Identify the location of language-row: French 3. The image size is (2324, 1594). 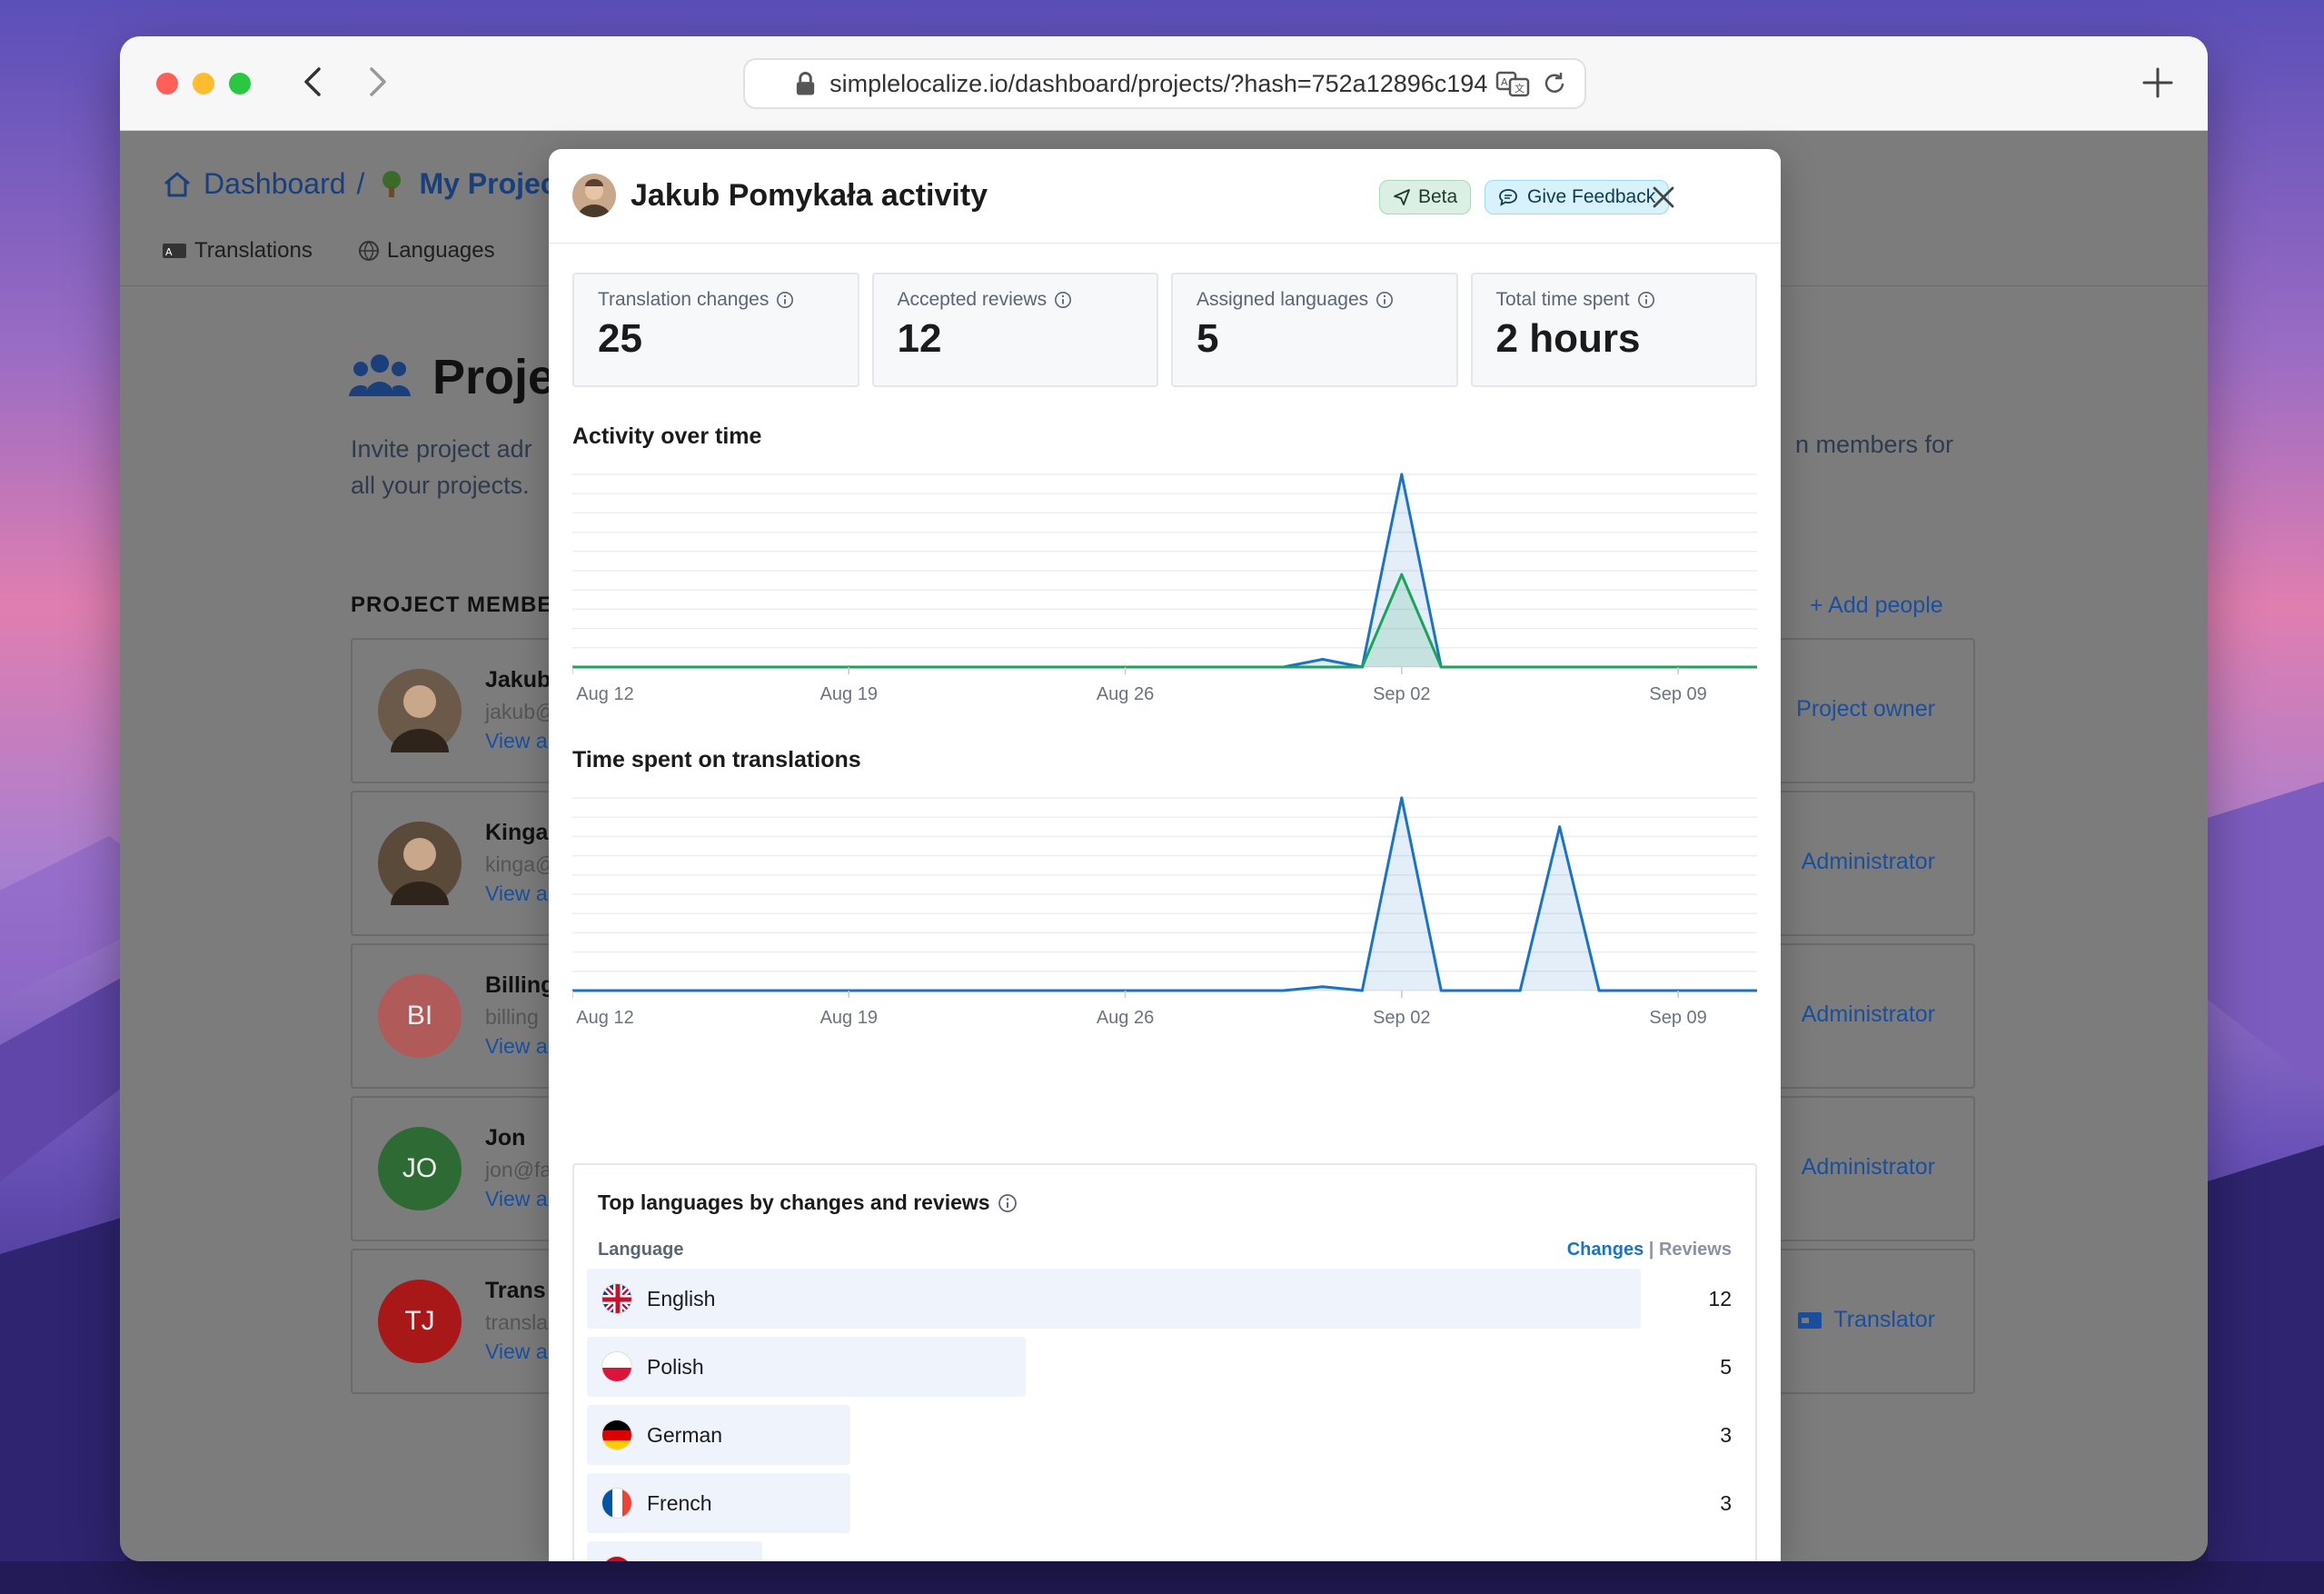
(1166, 1503).